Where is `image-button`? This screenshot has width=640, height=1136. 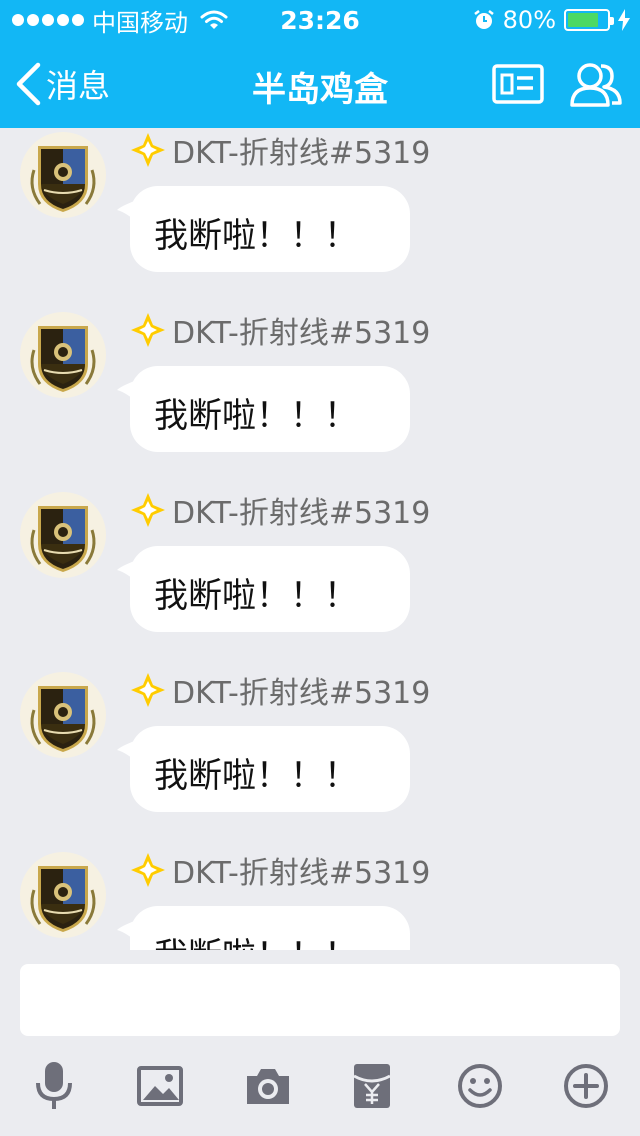 image-button is located at coordinates (160, 1086).